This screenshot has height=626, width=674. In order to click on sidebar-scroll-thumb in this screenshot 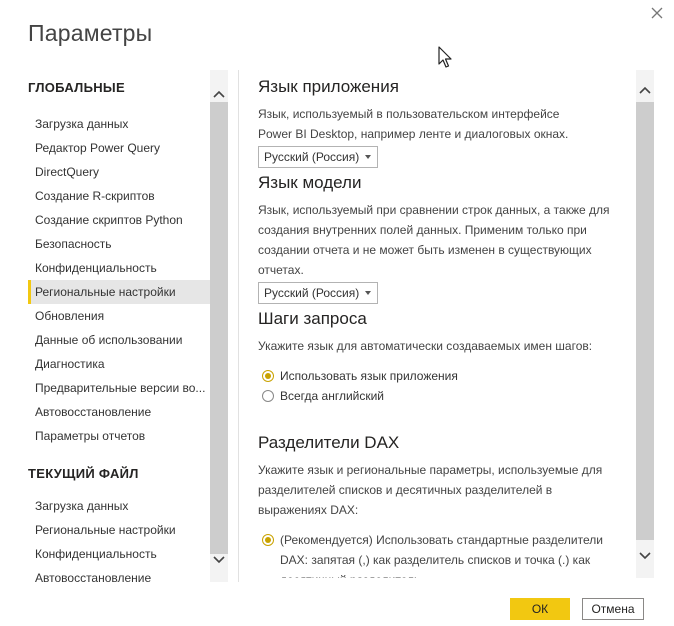, I will do `click(219, 328)`.